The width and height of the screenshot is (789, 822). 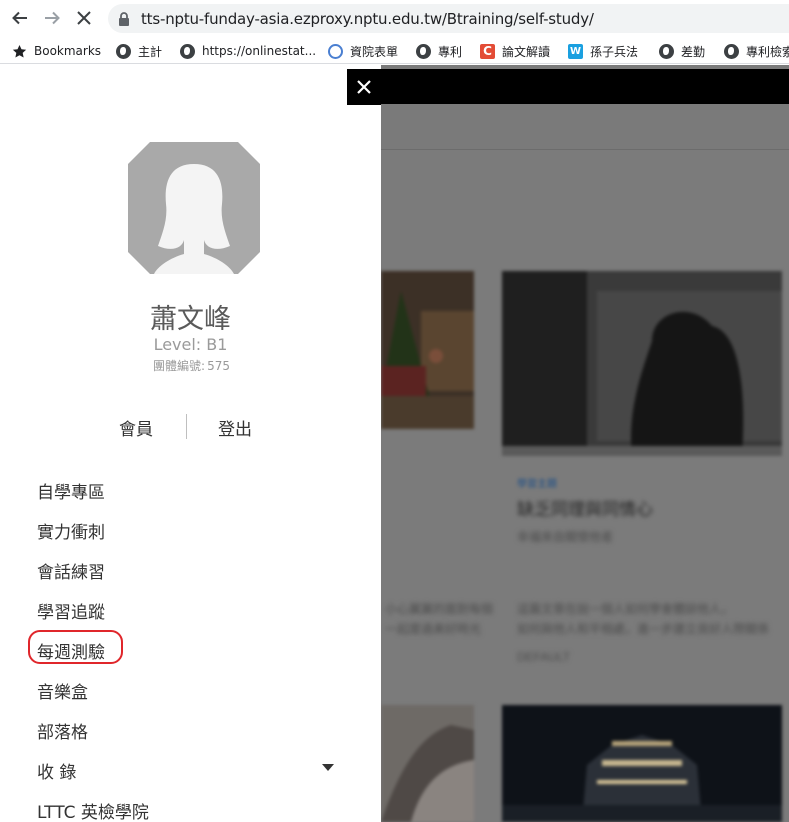 What do you see at coordinates (71, 610) in the screenshot?
I see `menu-item-tracking: 學習追蹤` at bounding box center [71, 610].